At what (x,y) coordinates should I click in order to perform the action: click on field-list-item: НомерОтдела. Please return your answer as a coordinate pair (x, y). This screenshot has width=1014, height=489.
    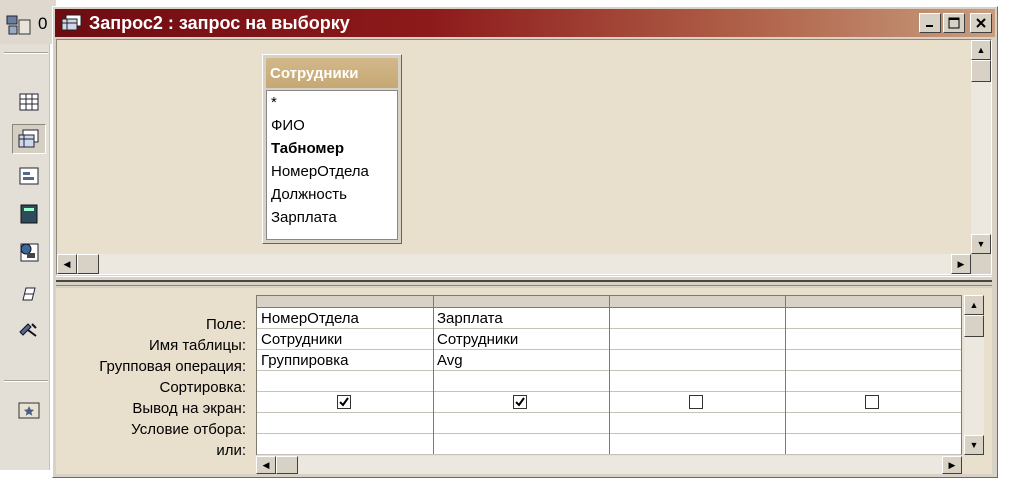
    Looking at the image, I should click on (332, 171).